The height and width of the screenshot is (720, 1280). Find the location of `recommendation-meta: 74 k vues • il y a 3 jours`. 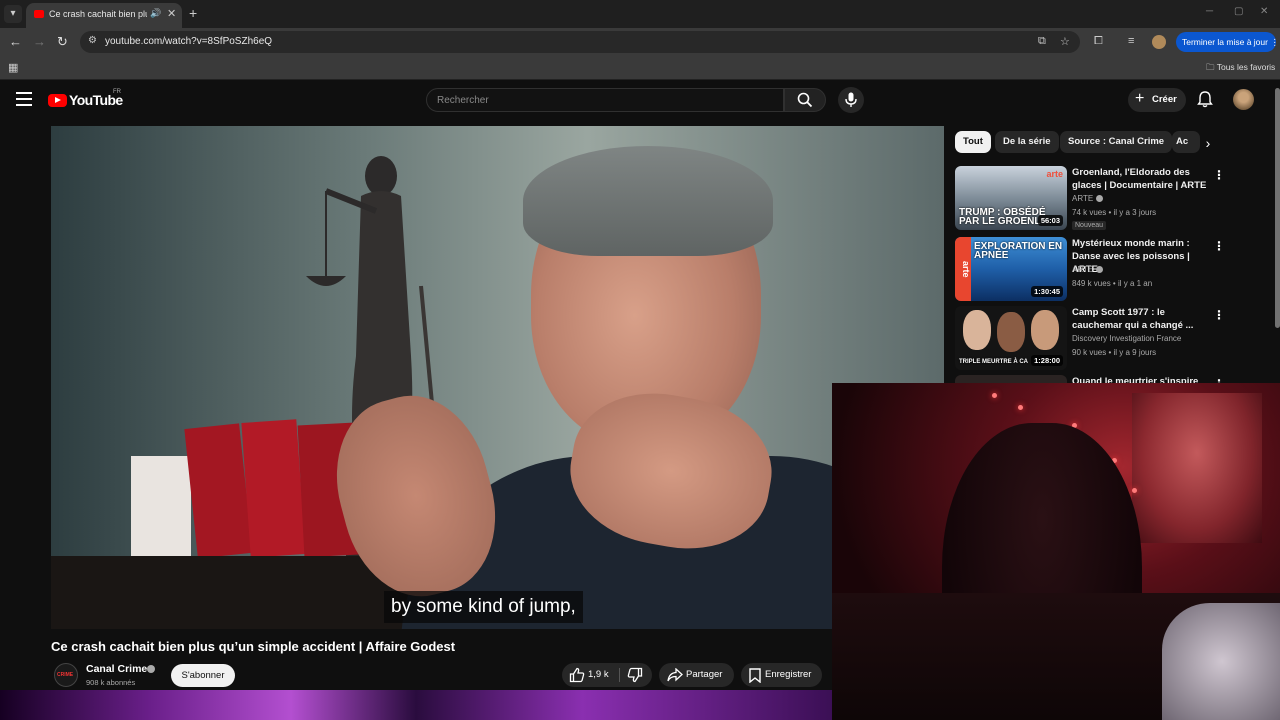

recommendation-meta: 74 k vues • il y a 3 jours is located at coordinates (1114, 212).